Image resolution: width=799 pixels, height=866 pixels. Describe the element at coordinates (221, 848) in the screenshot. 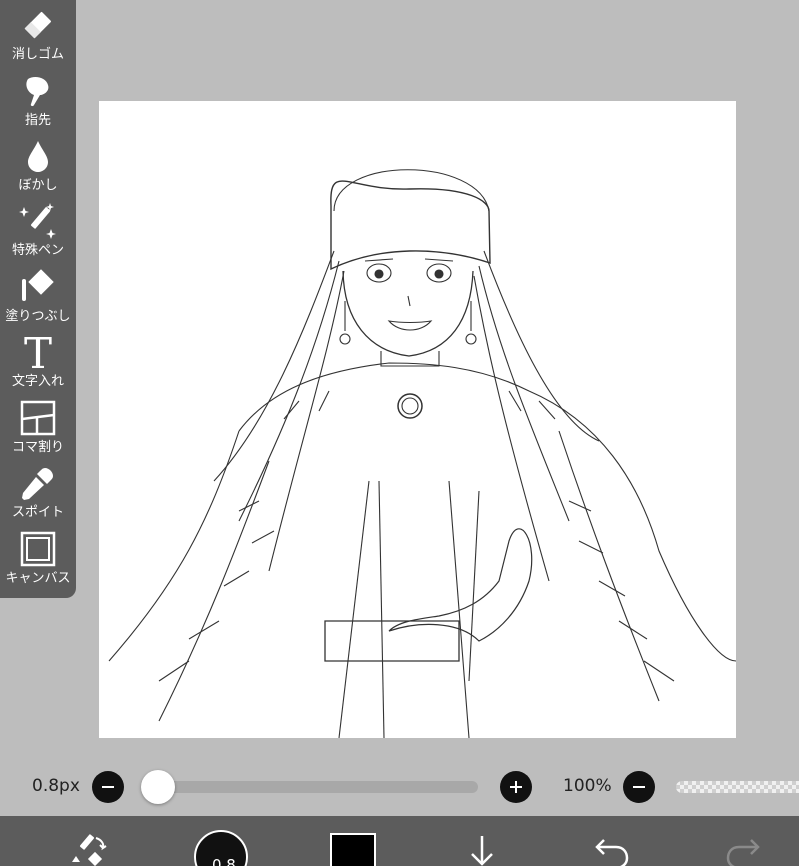

I see `brush-preview: 0.8` at that location.